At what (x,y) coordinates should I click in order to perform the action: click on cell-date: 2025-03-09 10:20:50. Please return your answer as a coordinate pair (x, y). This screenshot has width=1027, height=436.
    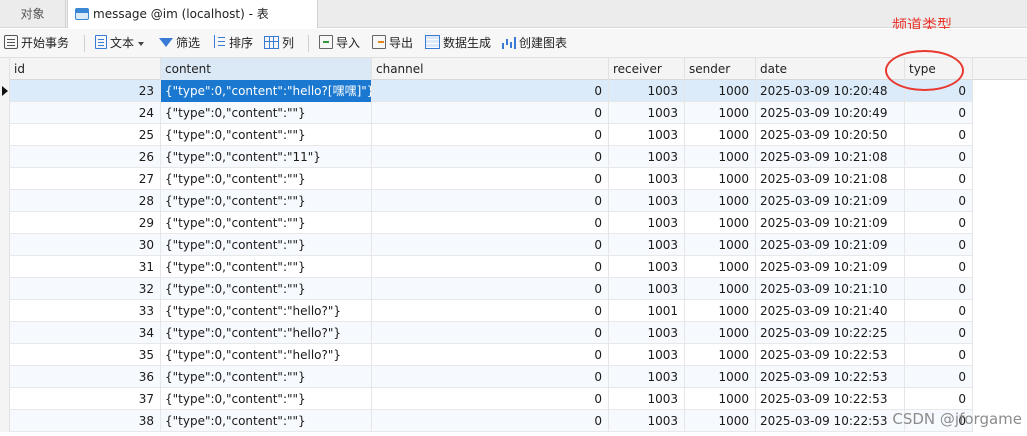
    Looking at the image, I should click on (830, 135).